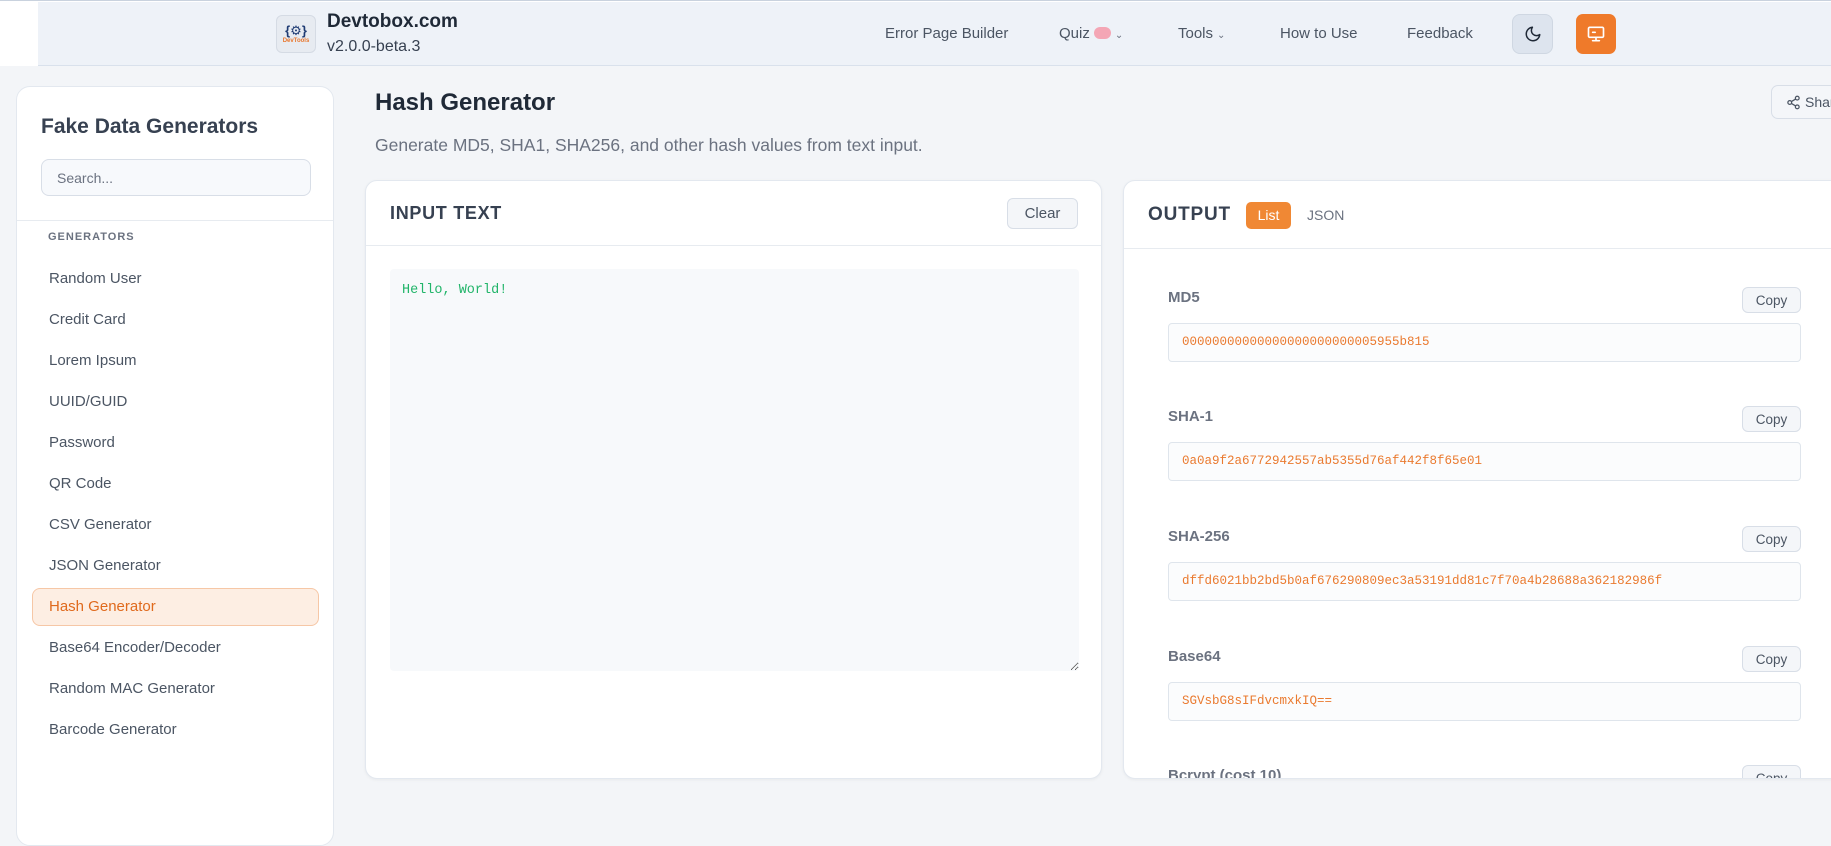 This screenshot has height=846, width=1831. I want to click on presentation-mode-button, so click(1596, 34).